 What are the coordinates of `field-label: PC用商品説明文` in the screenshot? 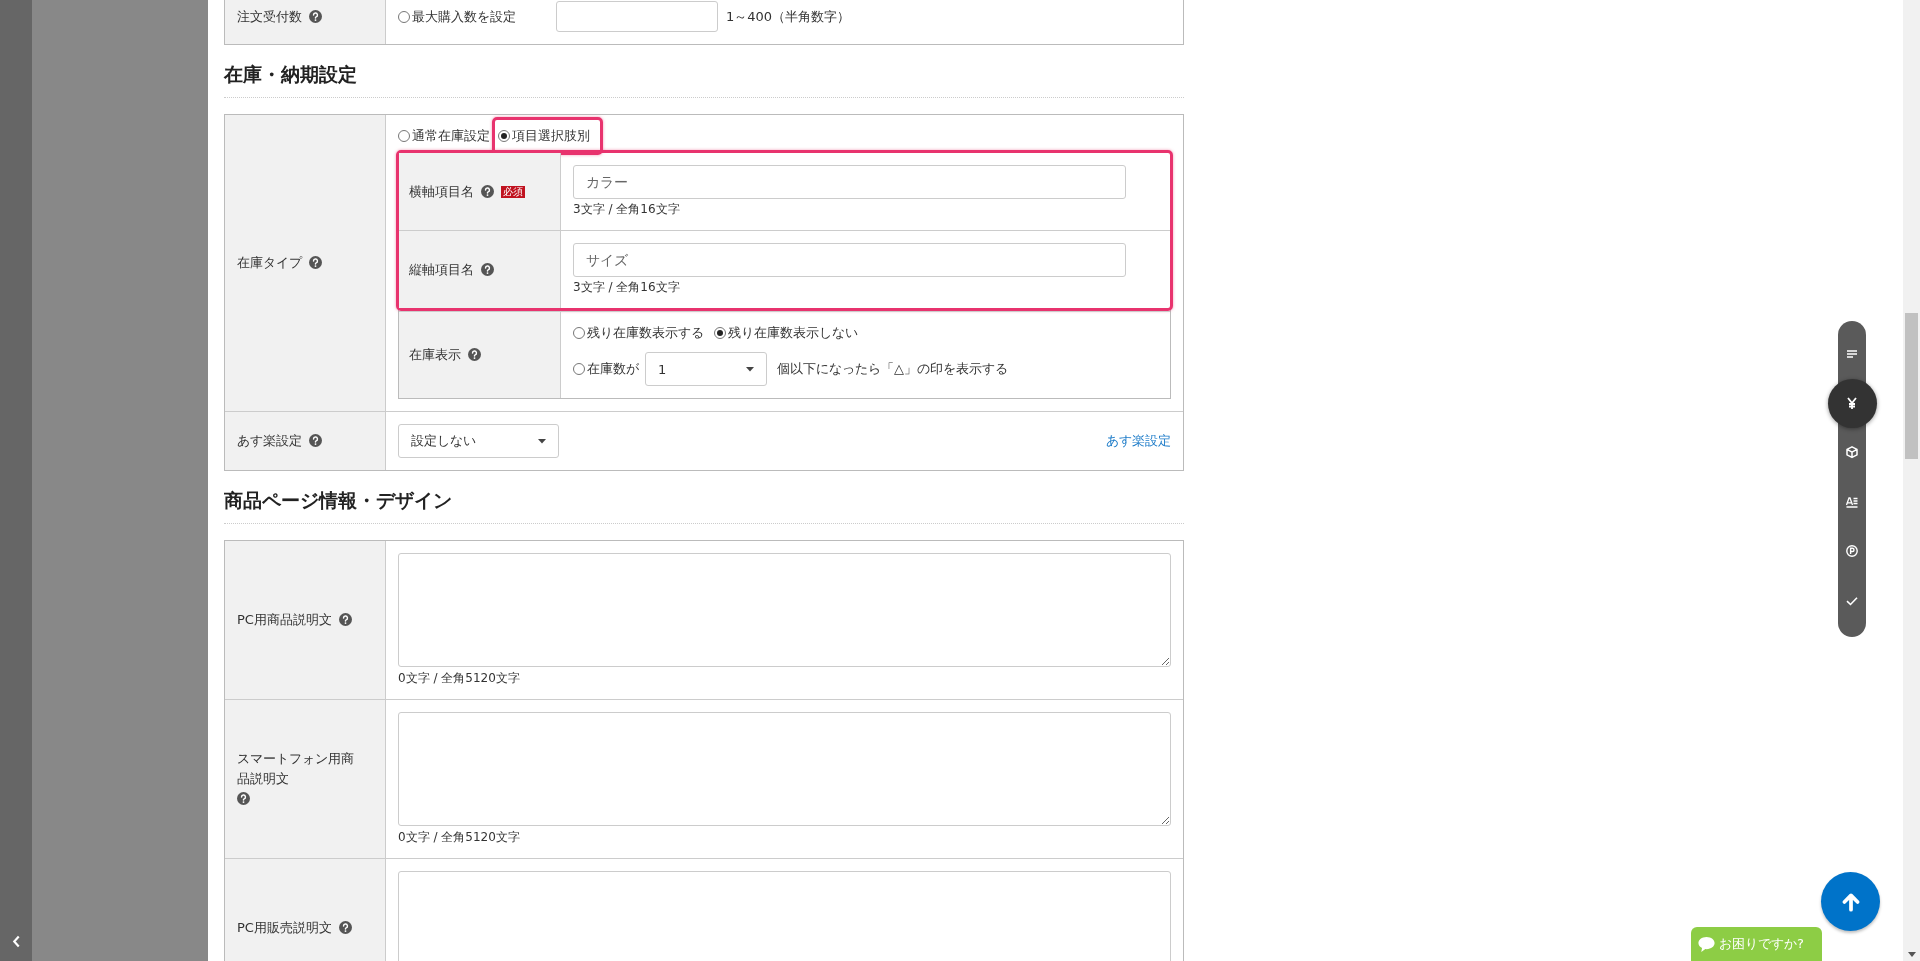 It's located at (284, 620).